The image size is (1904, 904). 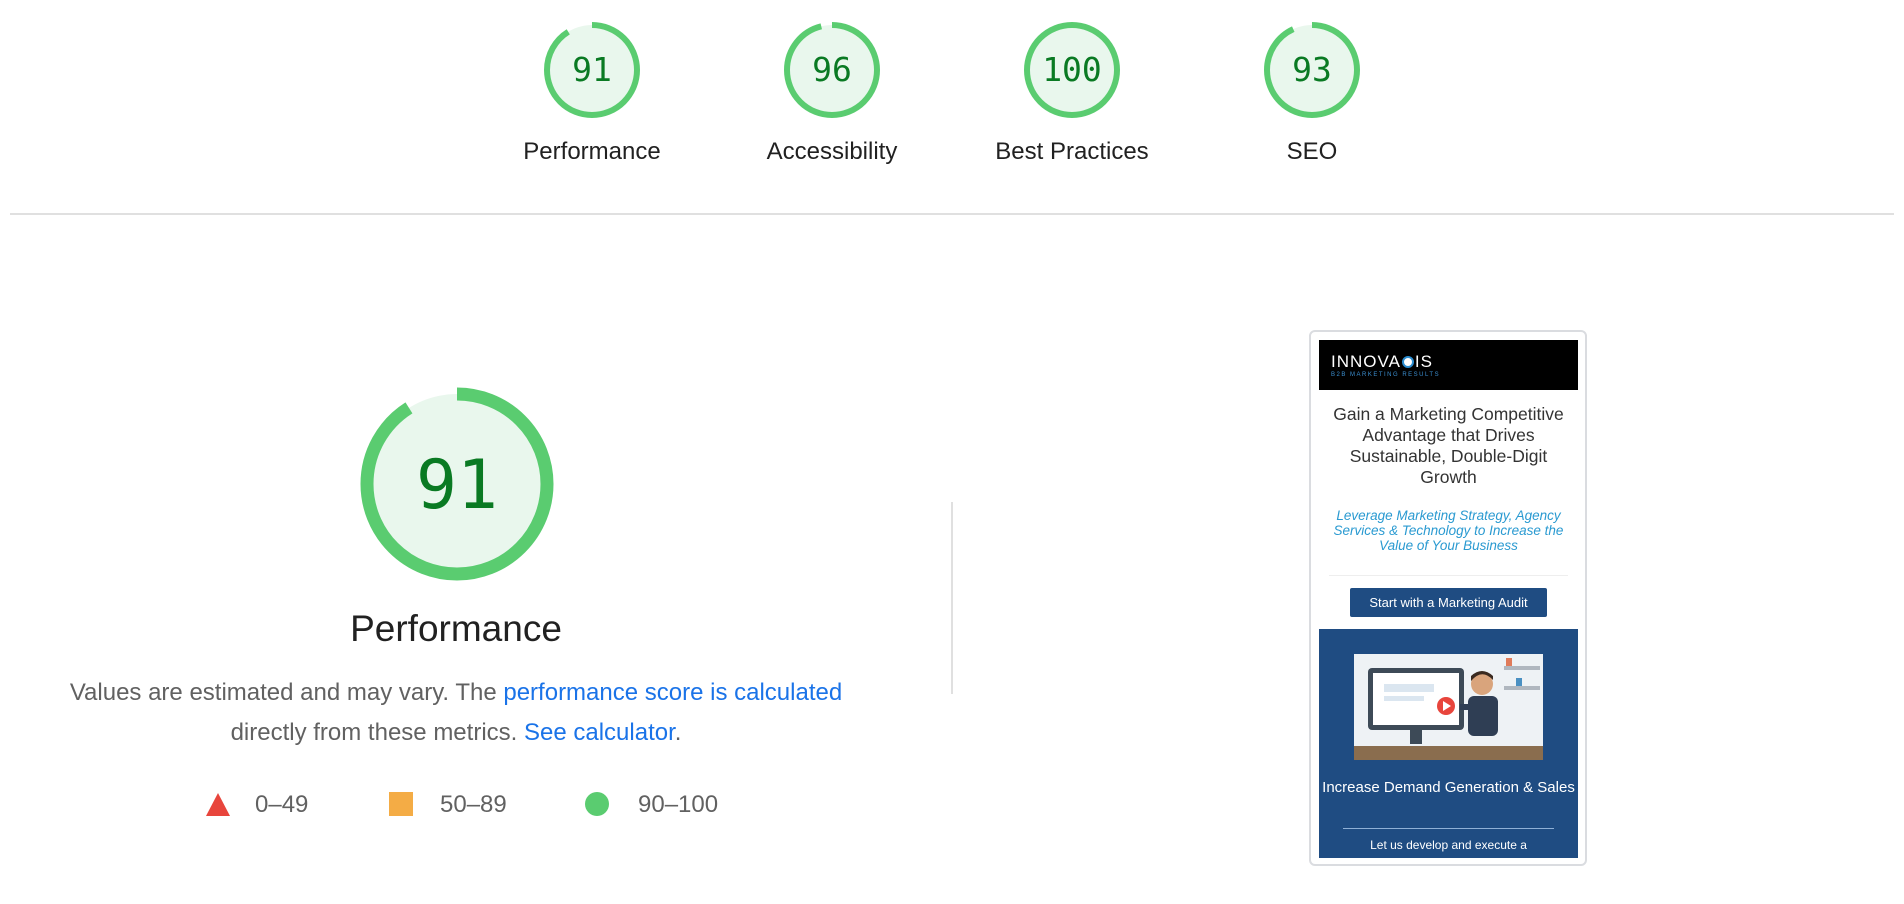 I want to click on gauge-seo: 93 SEO, so click(x=1312, y=93).